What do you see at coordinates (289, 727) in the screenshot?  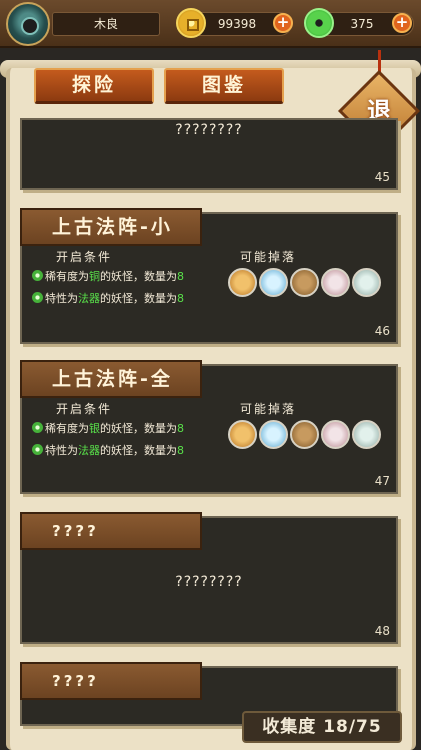 I see `collection-label: 收集度` at bounding box center [289, 727].